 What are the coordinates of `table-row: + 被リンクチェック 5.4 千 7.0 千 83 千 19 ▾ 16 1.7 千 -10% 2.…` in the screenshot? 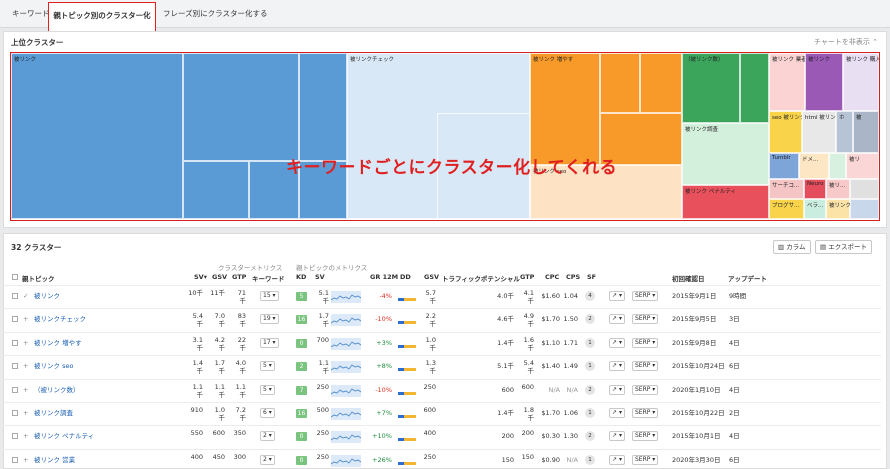 It's located at (442, 320).